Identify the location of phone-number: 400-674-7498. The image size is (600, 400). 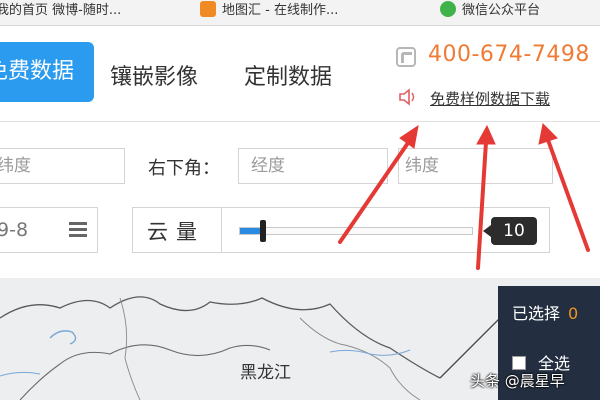
(509, 54).